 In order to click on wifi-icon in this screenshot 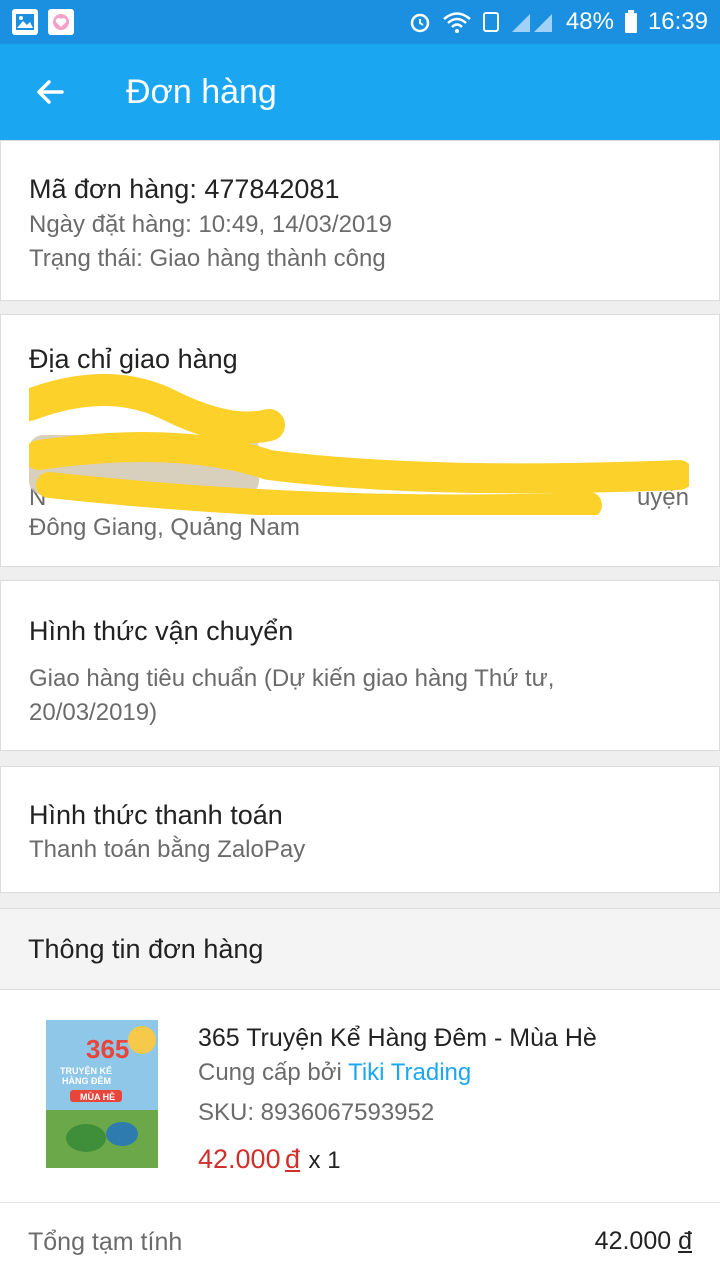, I will do `click(457, 22)`.